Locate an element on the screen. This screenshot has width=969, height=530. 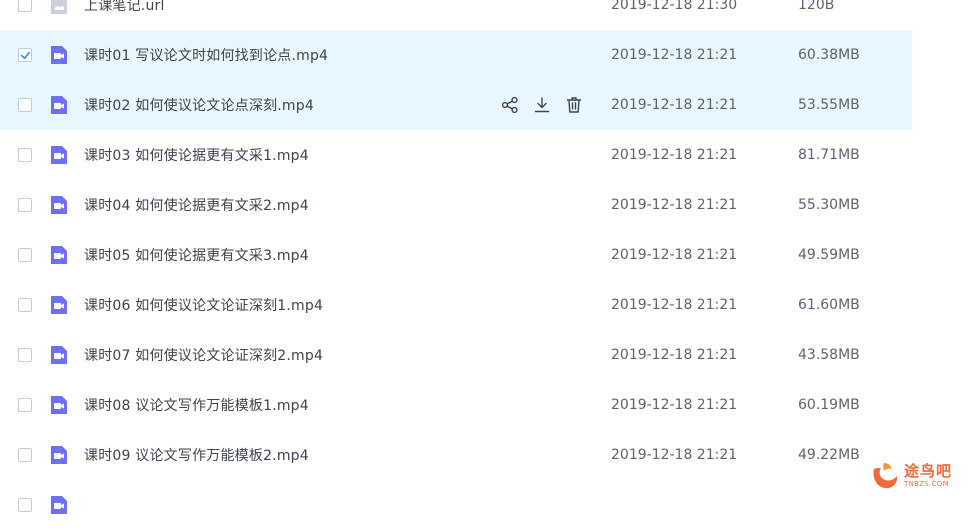
file-size: 120B is located at coordinates (816, 6).